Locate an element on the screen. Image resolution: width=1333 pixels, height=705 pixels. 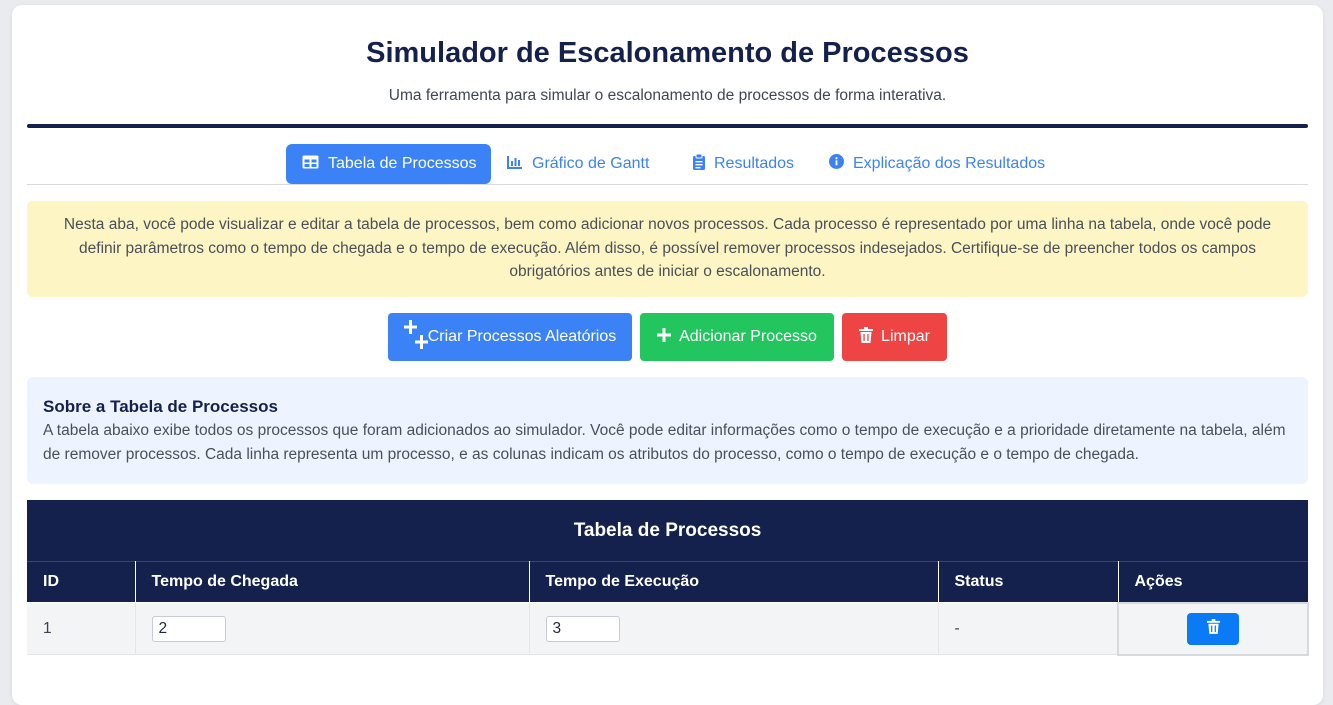
tab-results-explanation: Explicação dos Resultados is located at coordinates (938, 164).